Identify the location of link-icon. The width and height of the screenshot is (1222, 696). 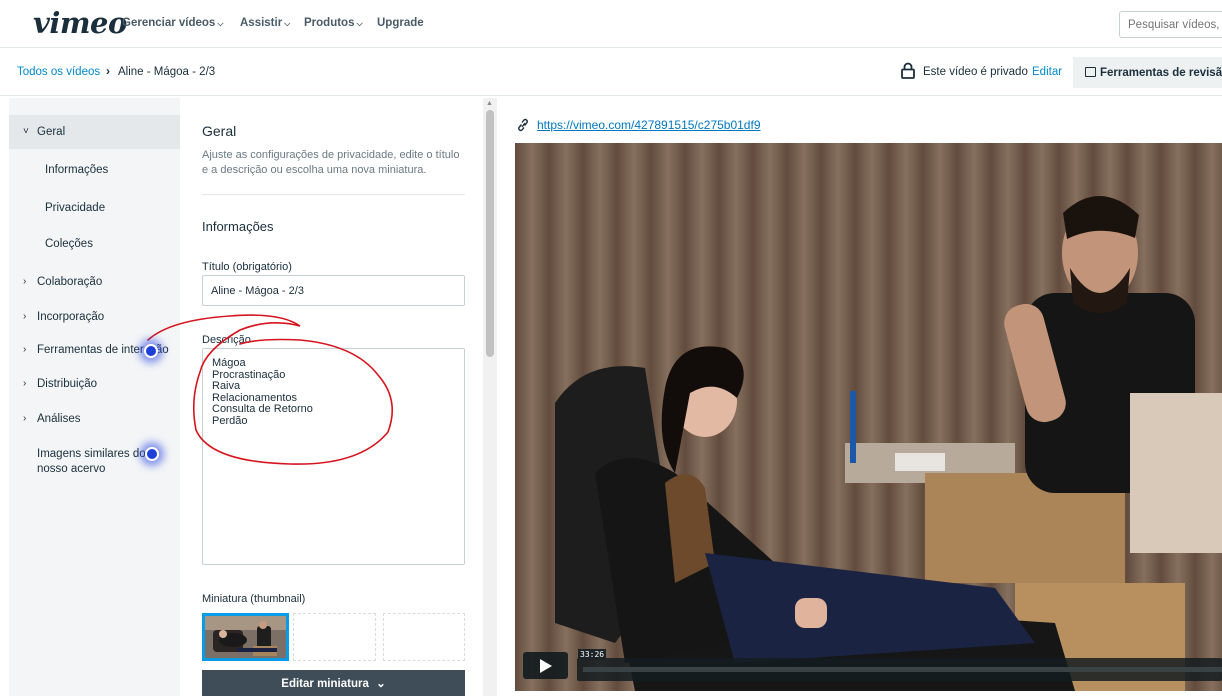
(523, 125).